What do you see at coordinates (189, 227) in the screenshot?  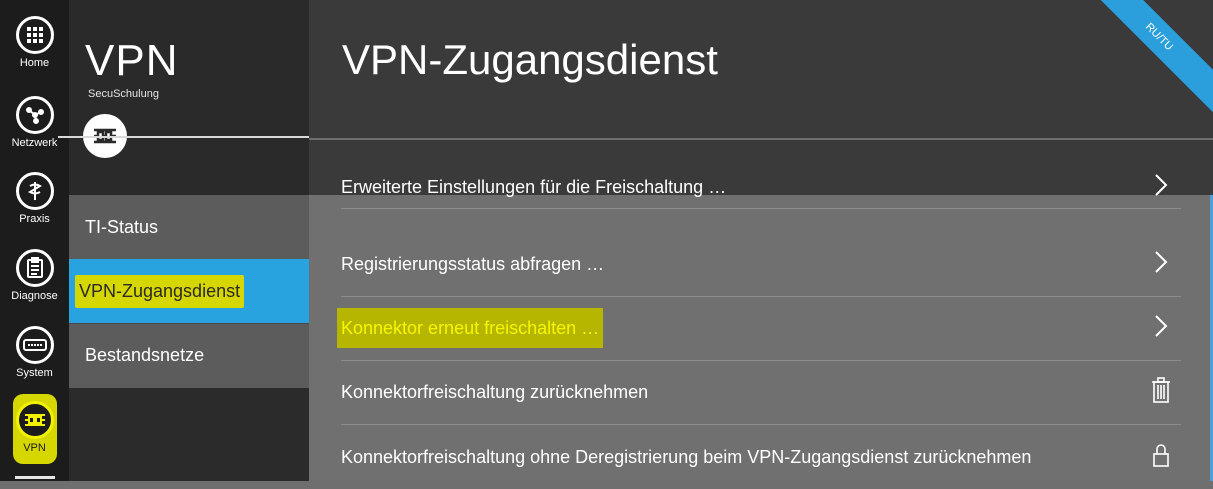 I see `subnav-item-ti-status: TI-Status` at bounding box center [189, 227].